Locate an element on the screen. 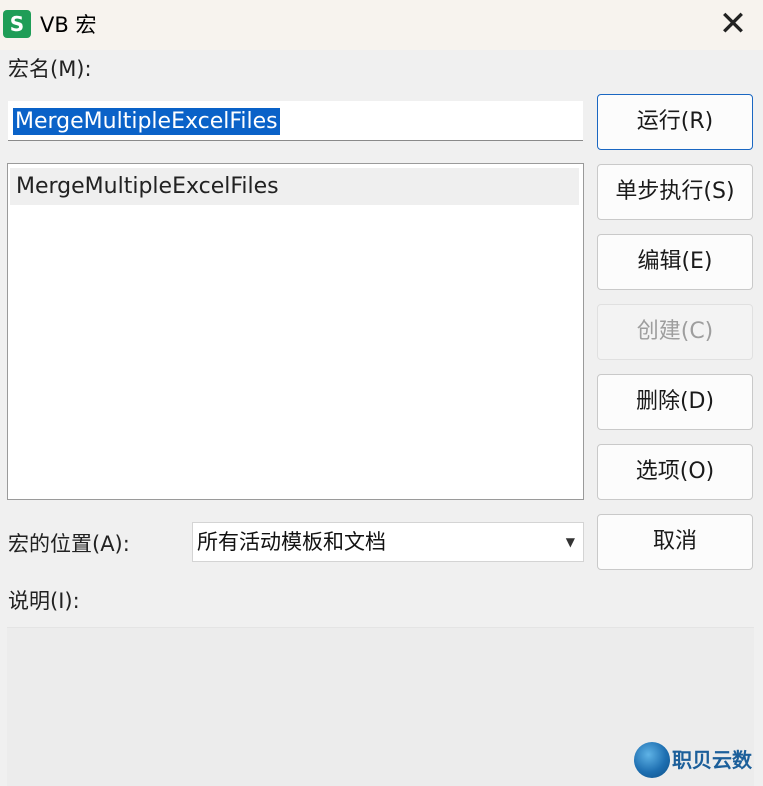  title-bar: S VB 宏 ✕ is located at coordinates (381, 25).